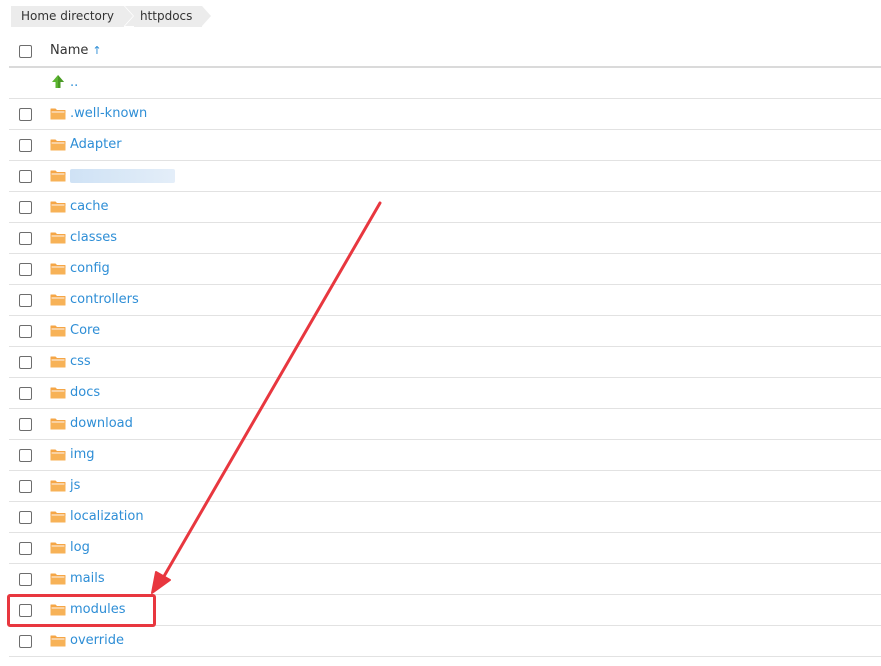 The image size is (881, 666). I want to click on folder-name-link: img, so click(82, 454).